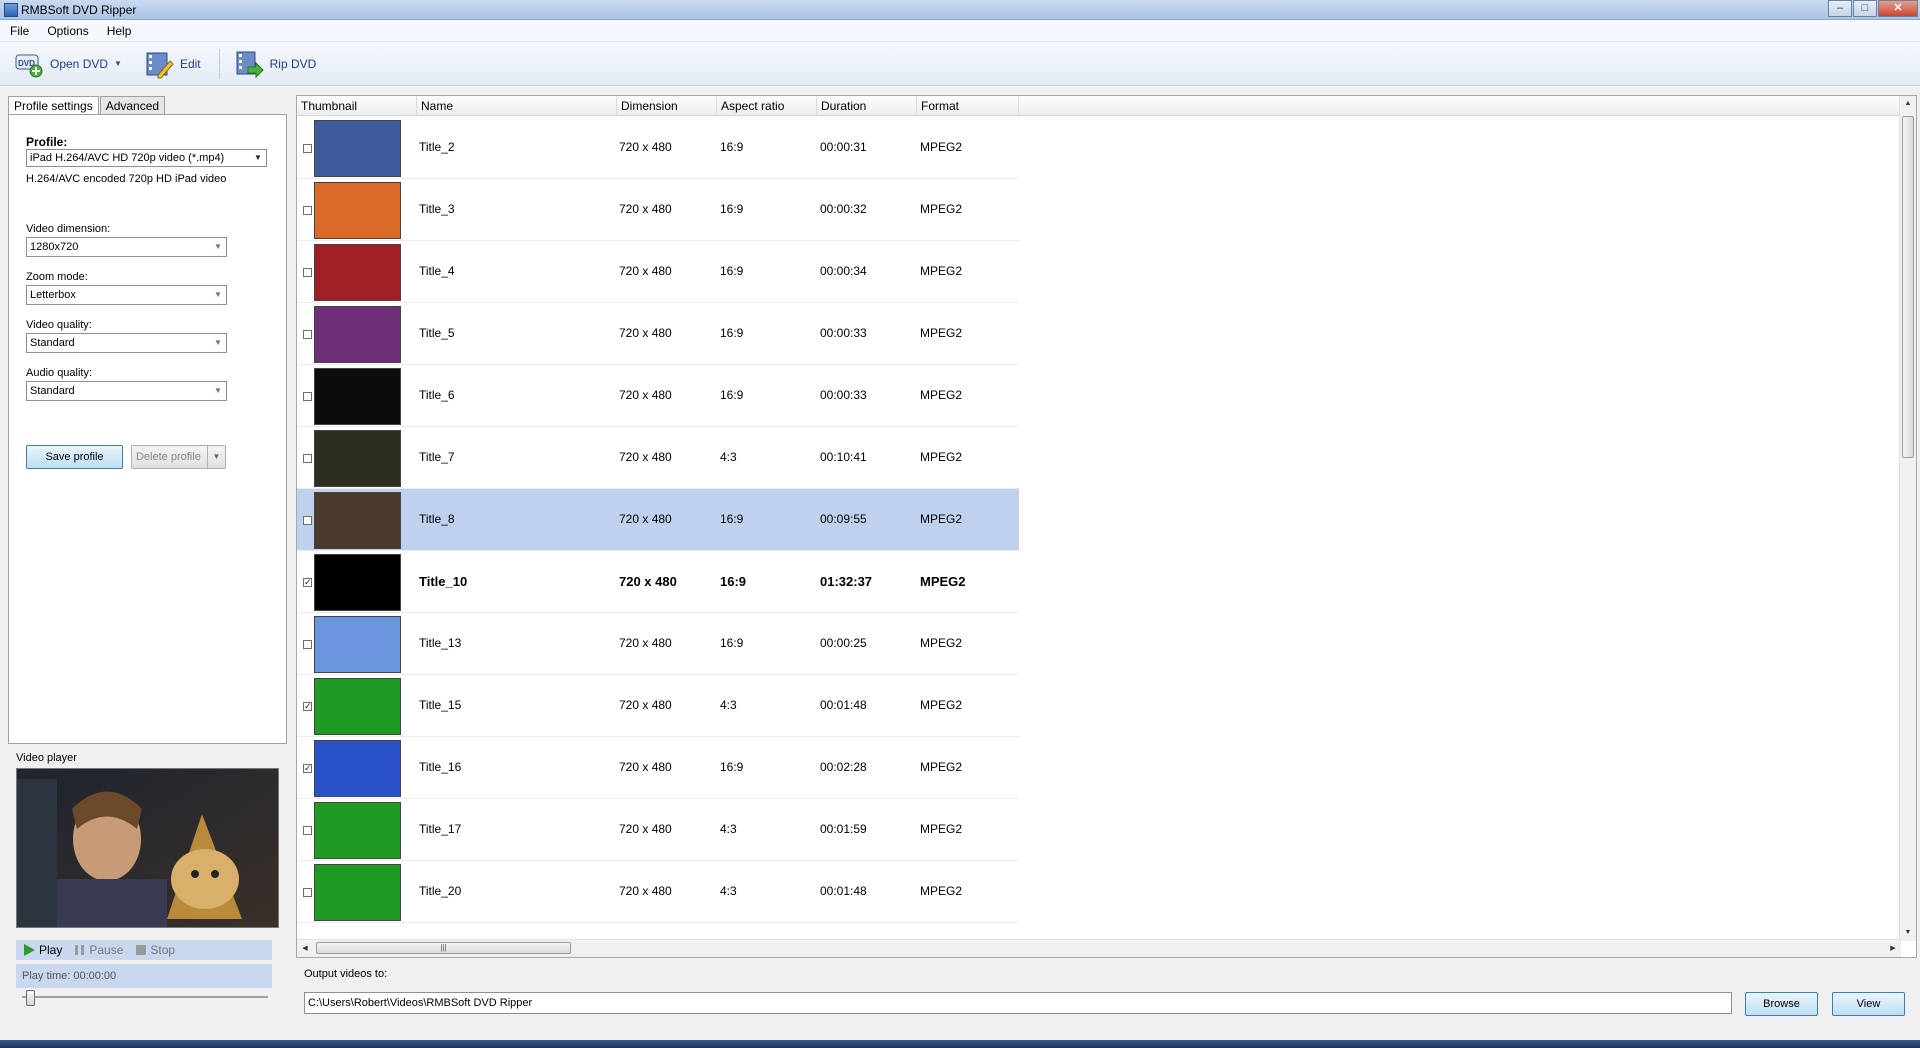 The height and width of the screenshot is (1048, 1920). I want to click on scroll-right-icon: ▶, so click(1893, 948).